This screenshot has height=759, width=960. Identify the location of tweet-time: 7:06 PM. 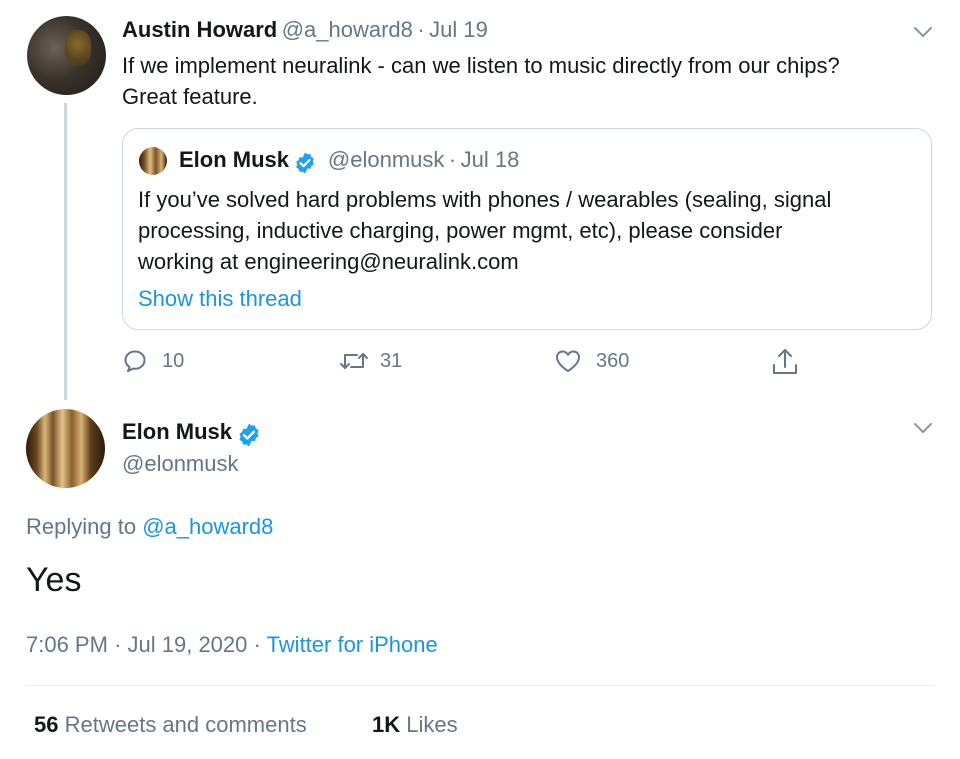
(67, 644).